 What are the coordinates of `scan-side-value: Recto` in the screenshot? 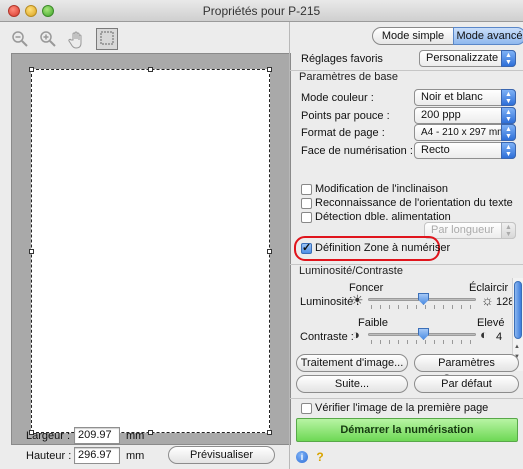 It's located at (435, 150).